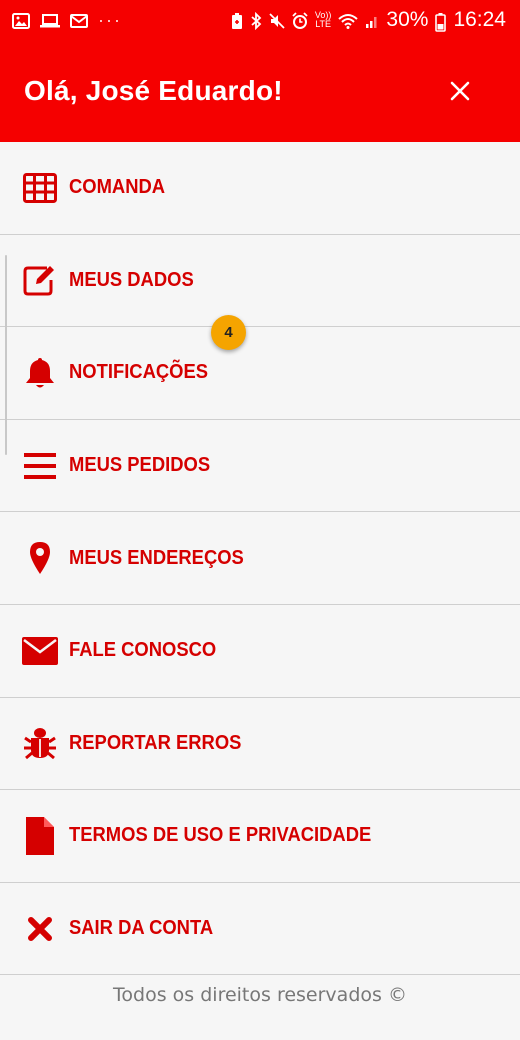  I want to click on bluetooth-icon, so click(256, 21).